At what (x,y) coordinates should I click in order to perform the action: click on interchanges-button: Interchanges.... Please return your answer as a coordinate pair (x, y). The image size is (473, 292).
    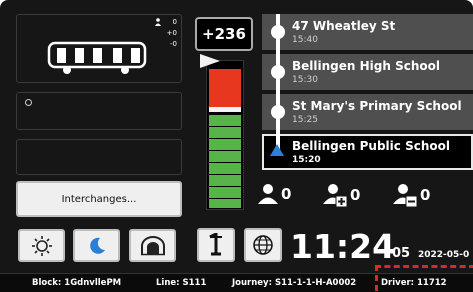
    Looking at the image, I should click on (99, 199).